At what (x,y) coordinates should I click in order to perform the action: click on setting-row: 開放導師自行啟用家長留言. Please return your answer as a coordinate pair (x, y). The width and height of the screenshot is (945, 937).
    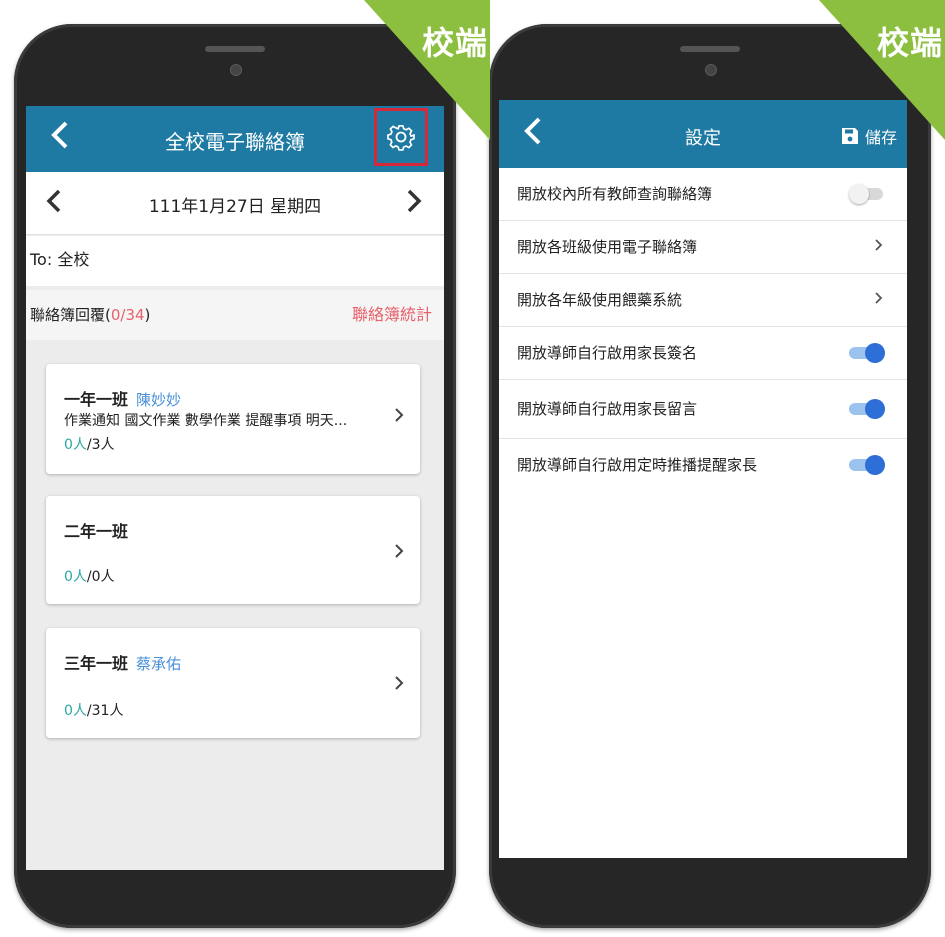
    Looking at the image, I should click on (703, 409).